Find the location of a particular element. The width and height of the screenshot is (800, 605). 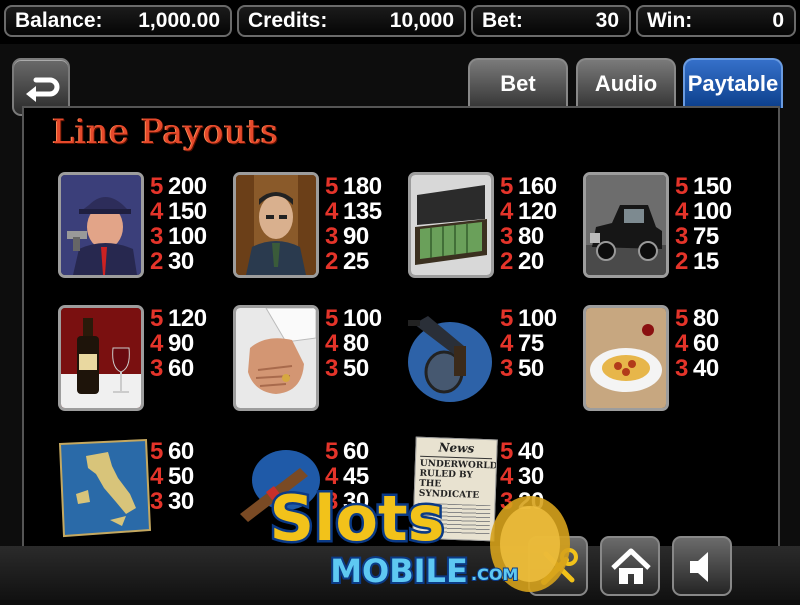

home-icon is located at coordinates (631, 566).